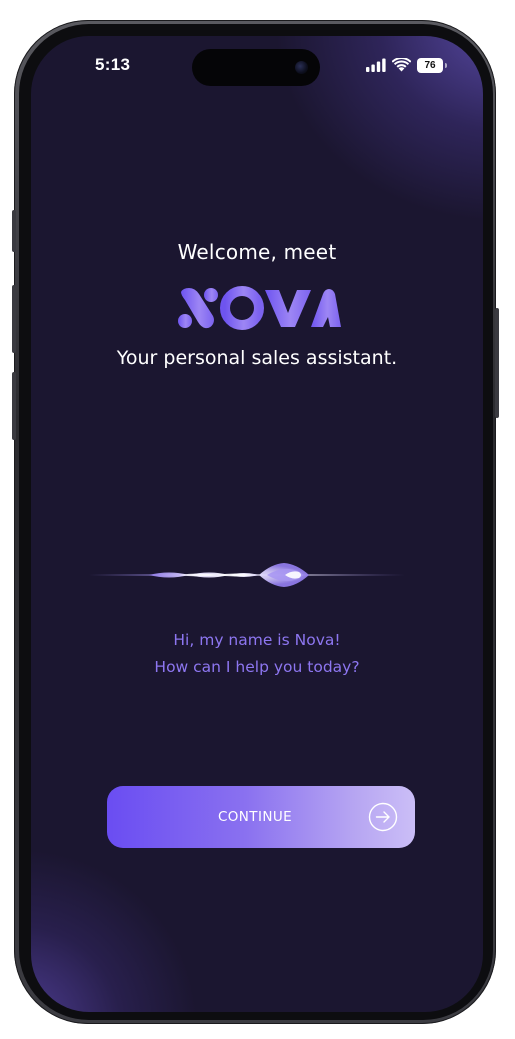 The image size is (515, 1039). I want to click on greeting-line-1: Hi, my name is Nova!, so click(257, 640).